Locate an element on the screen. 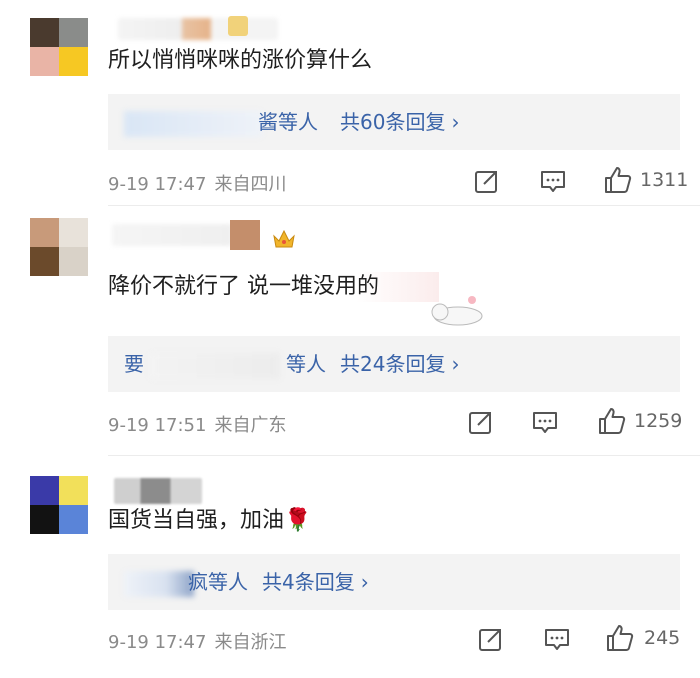  like-count: 1259 is located at coordinates (658, 421).